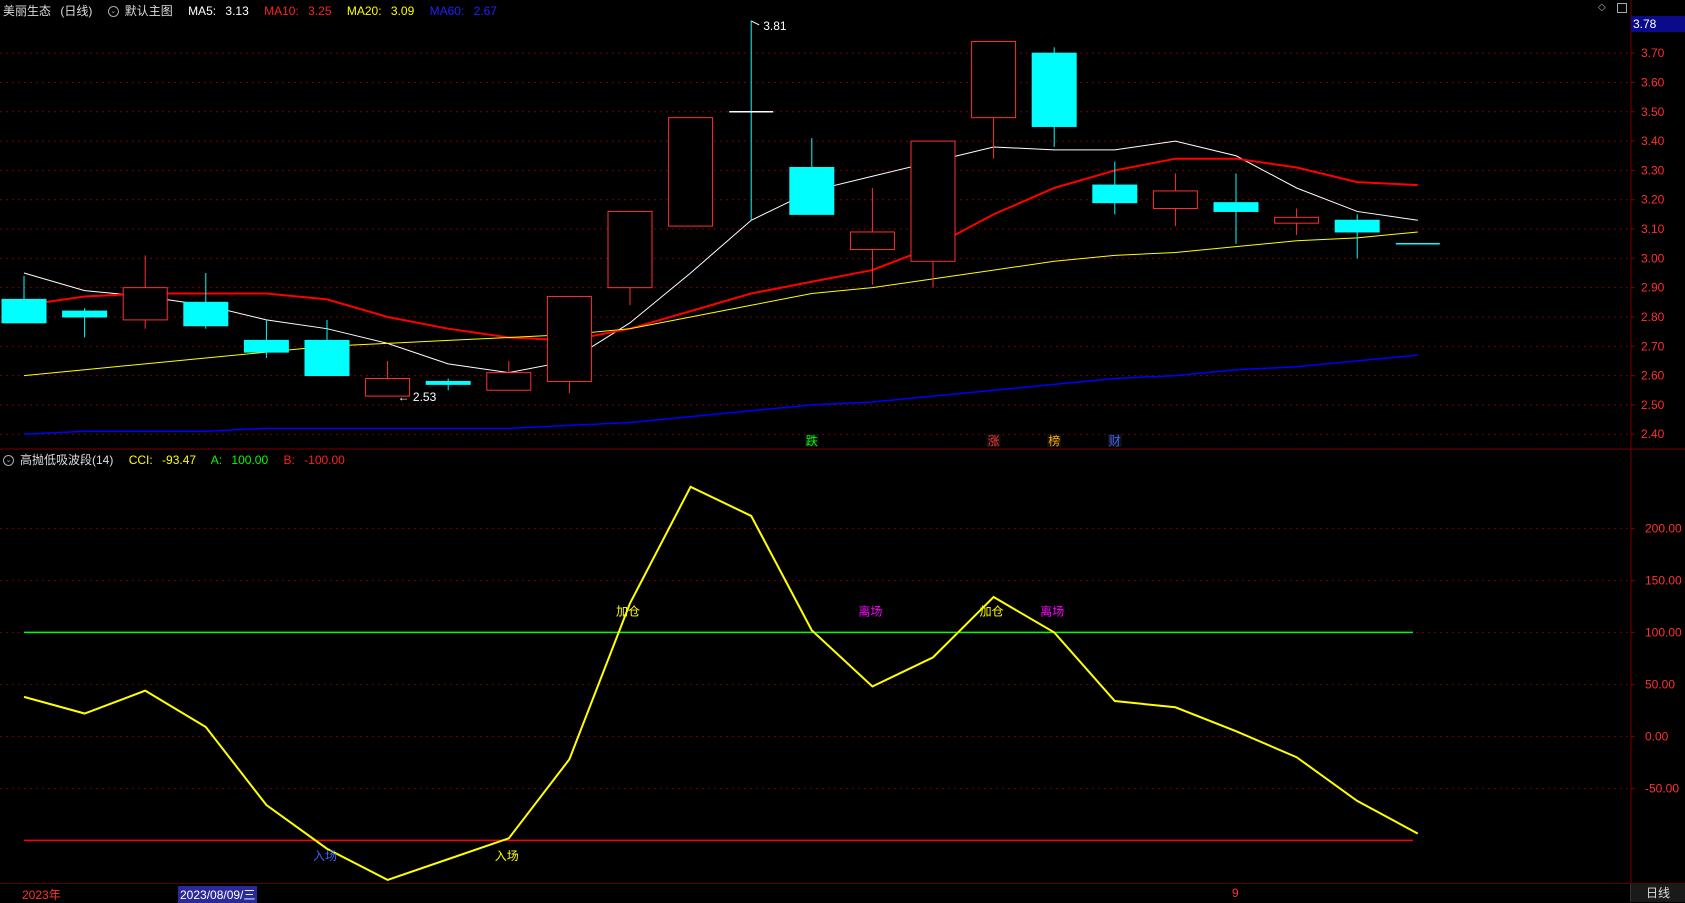 The width and height of the screenshot is (1685, 903). Describe the element at coordinates (218, 894) in the screenshot. I see `cursor-date-label: 2023/08/09/三` at that location.